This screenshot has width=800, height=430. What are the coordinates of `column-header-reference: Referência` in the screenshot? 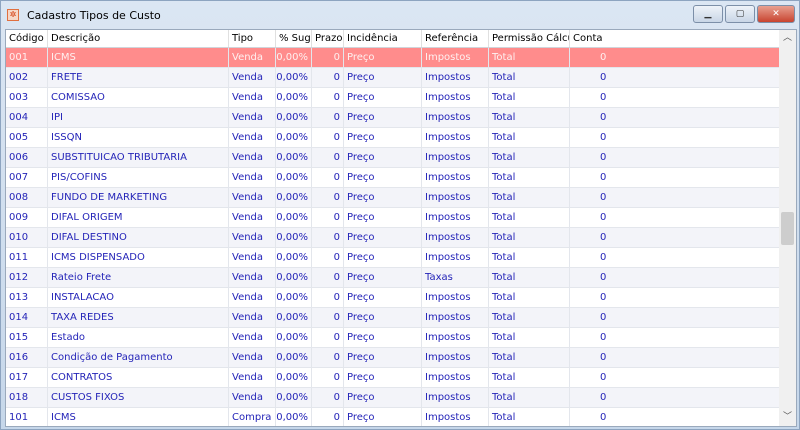 It's located at (455, 38).